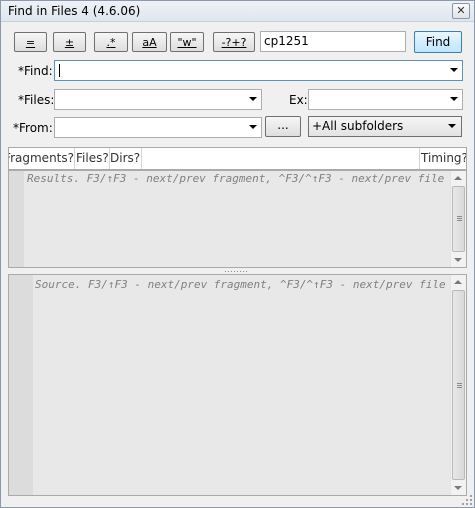 This screenshot has height=508, width=475. What do you see at coordinates (258, 70) in the screenshot?
I see `find-combo` at bounding box center [258, 70].